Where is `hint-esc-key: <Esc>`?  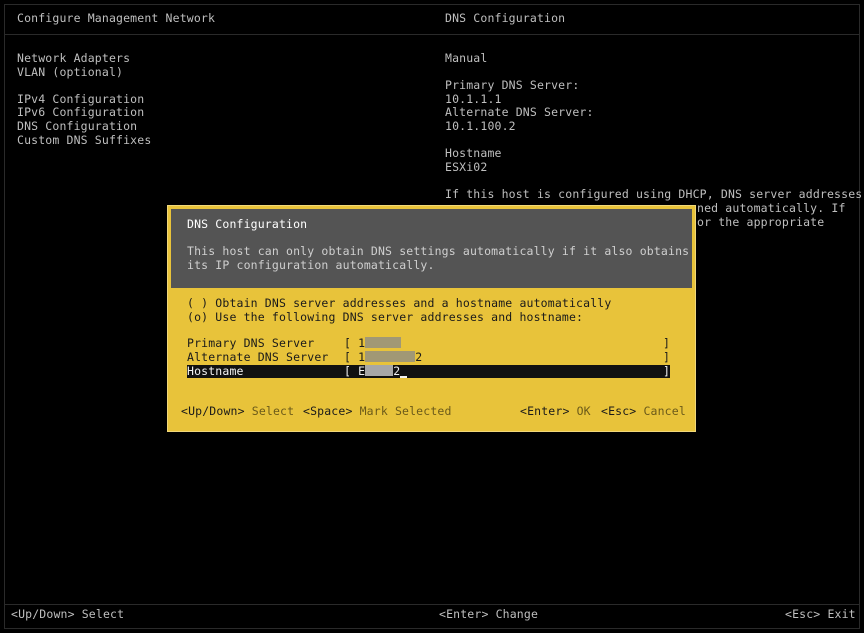
hint-esc-key: <Esc> is located at coordinates (619, 411).